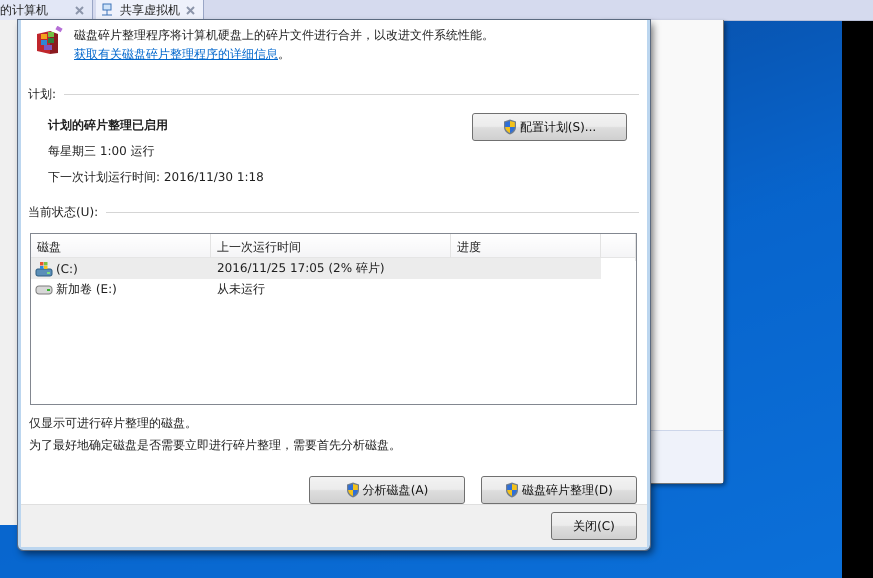  Describe the element at coordinates (67, 269) in the screenshot. I see `disk-name: (C:)` at that location.